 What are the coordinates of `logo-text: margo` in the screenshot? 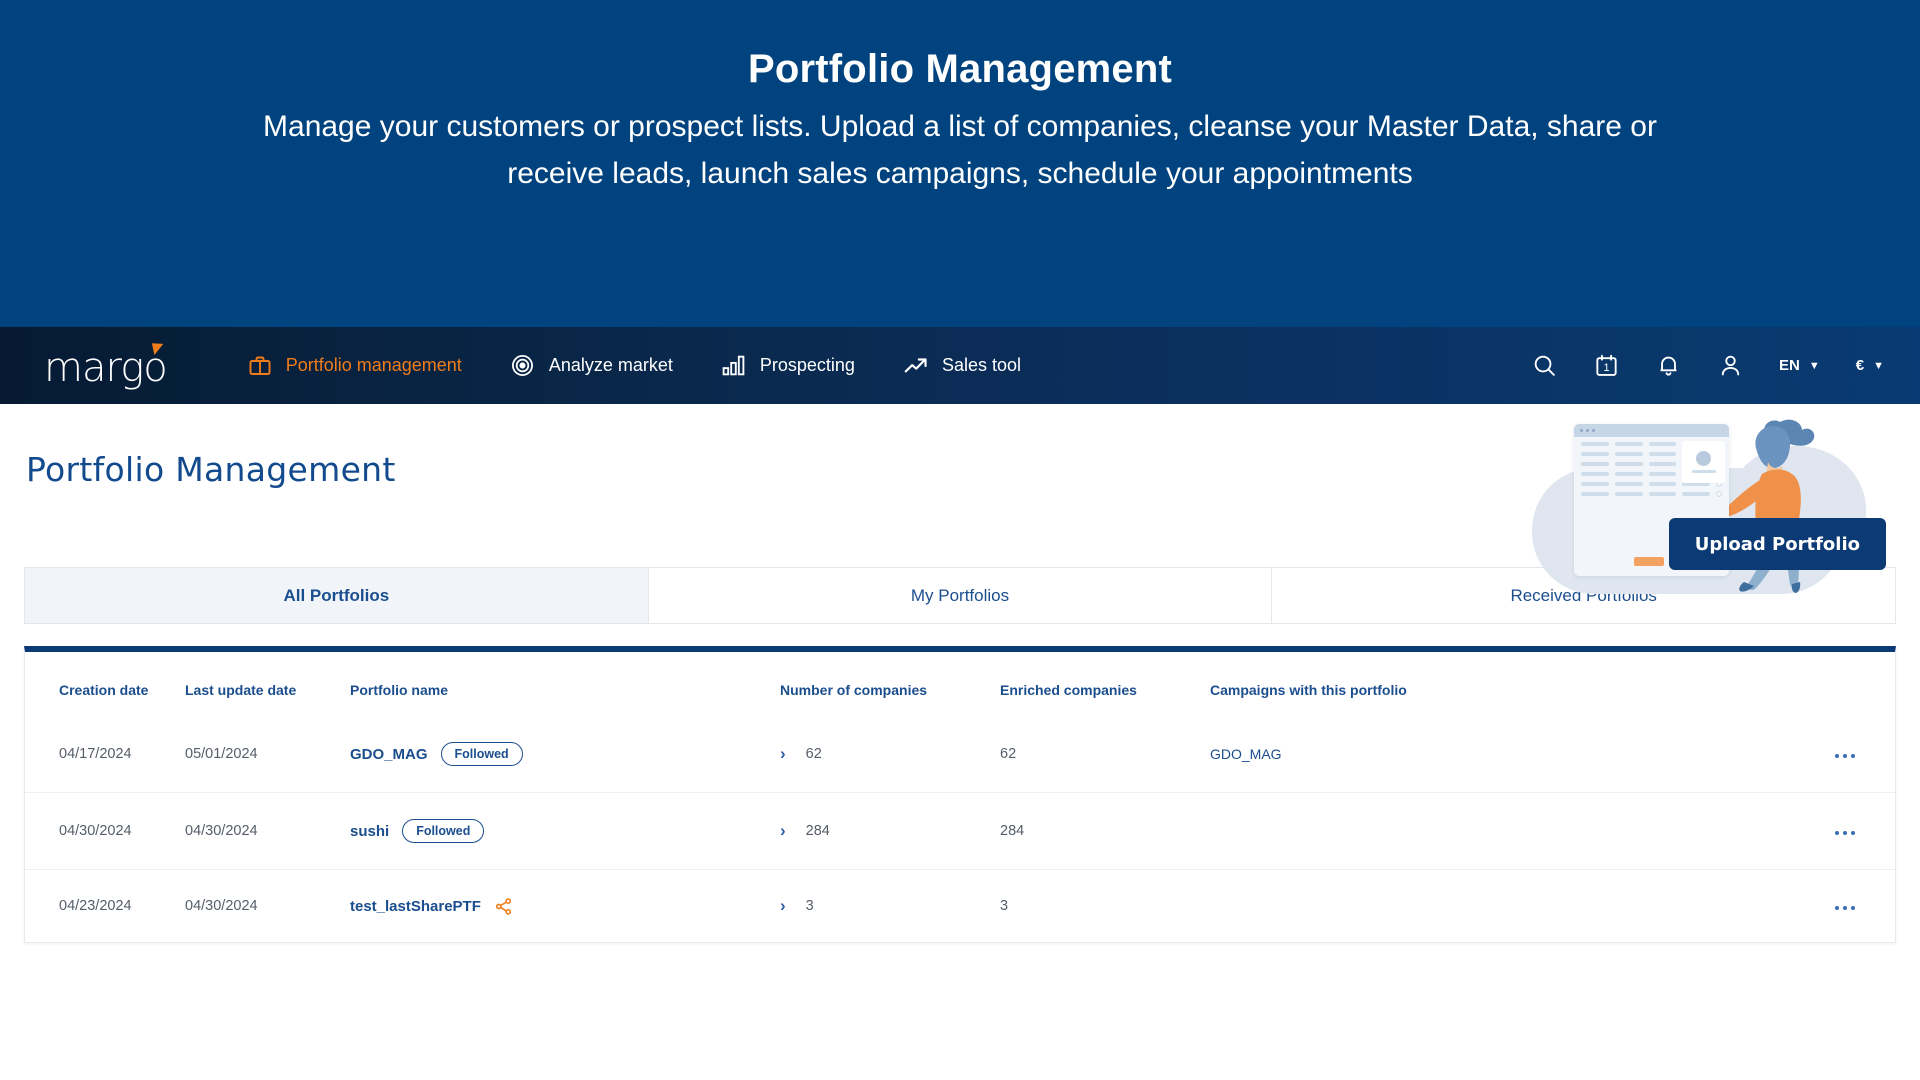 It's located at (106, 367).